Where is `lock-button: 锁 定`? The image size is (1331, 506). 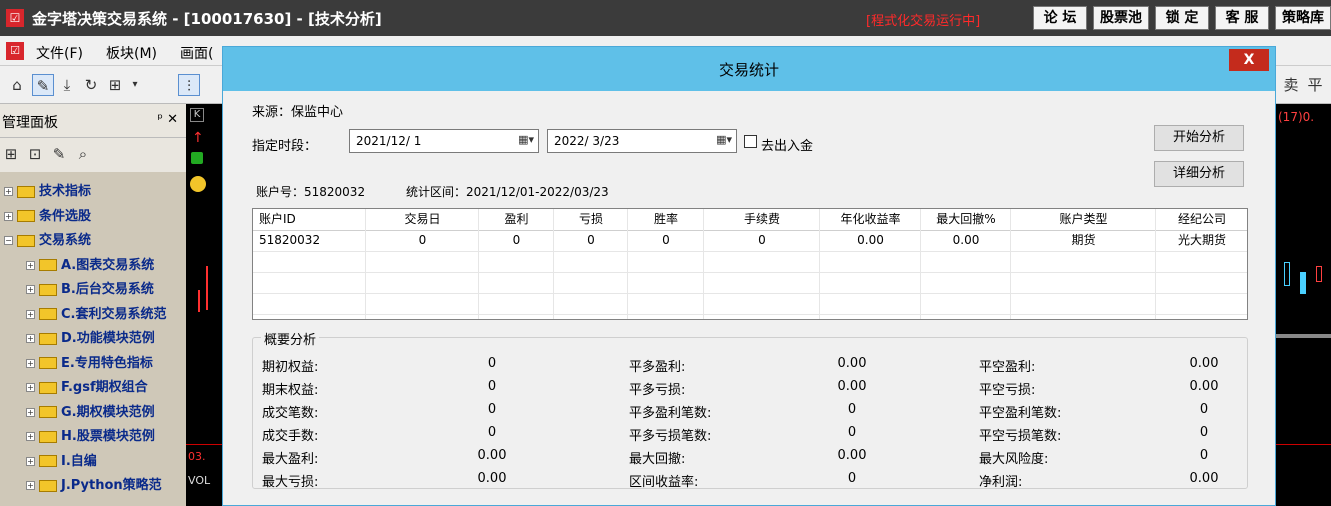
lock-button: 锁 定 is located at coordinates (1182, 18).